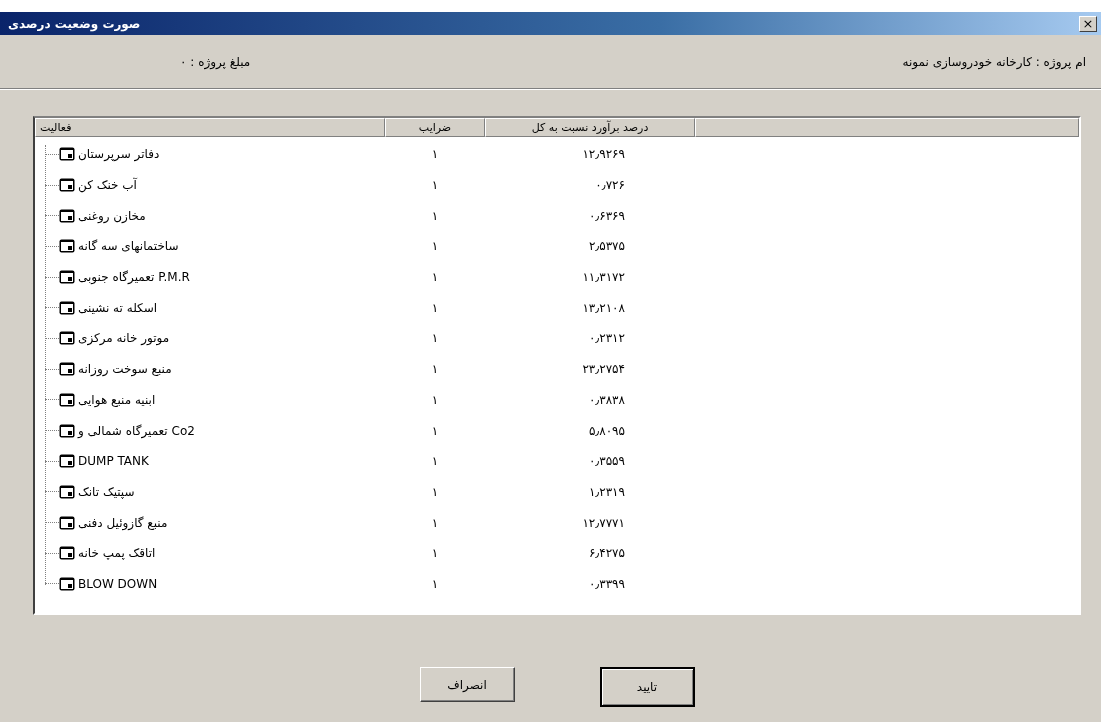 The height and width of the screenshot is (722, 1101). What do you see at coordinates (606, 246) in the screenshot?
I see `percent-cell: ۲٫۵۳۷۵` at bounding box center [606, 246].